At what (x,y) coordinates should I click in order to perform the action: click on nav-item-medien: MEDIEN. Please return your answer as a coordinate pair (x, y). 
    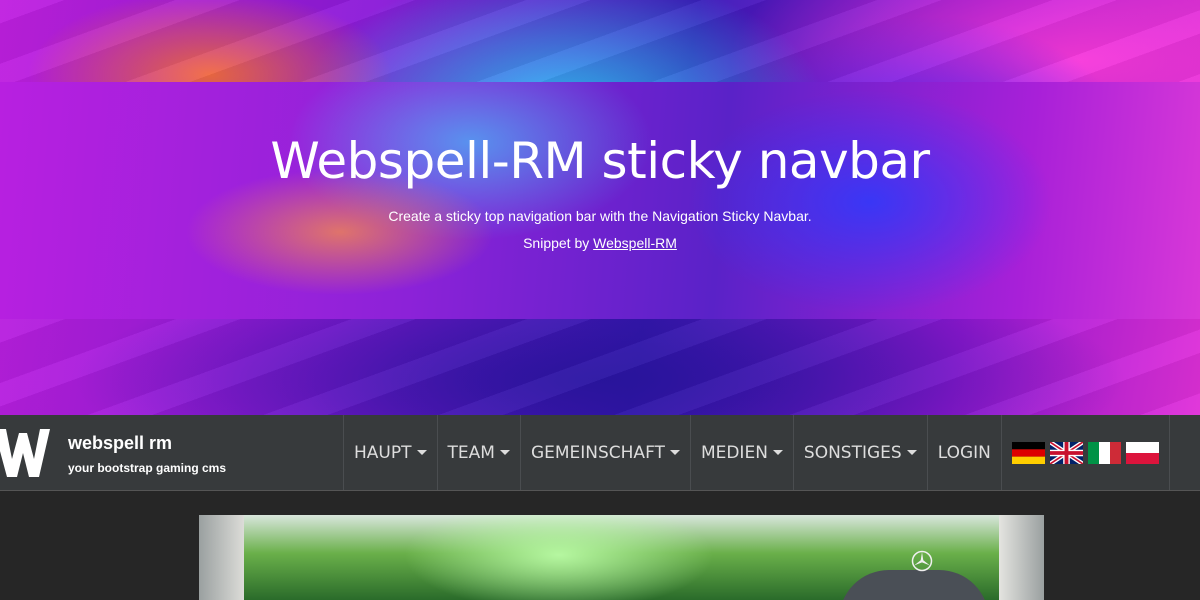
    Looking at the image, I should click on (741, 452).